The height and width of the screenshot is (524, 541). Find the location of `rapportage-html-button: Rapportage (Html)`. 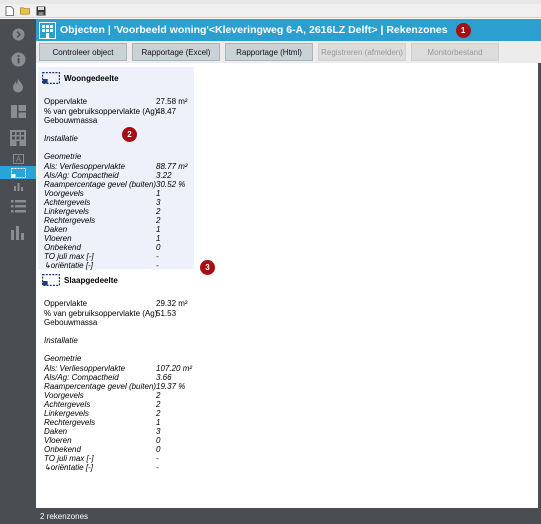

rapportage-html-button: Rapportage (Html) is located at coordinates (269, 52).